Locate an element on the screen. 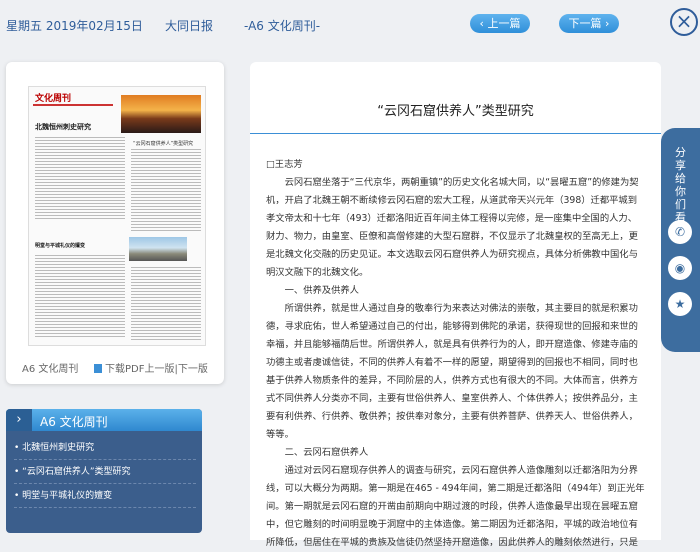  page-thumbnail: 文化周刊 北魏恒州刺史研究 “云冈石窟供养人”类型研究 明堂与平城礼仪的嬗变 is located at coordinates (117, 216).